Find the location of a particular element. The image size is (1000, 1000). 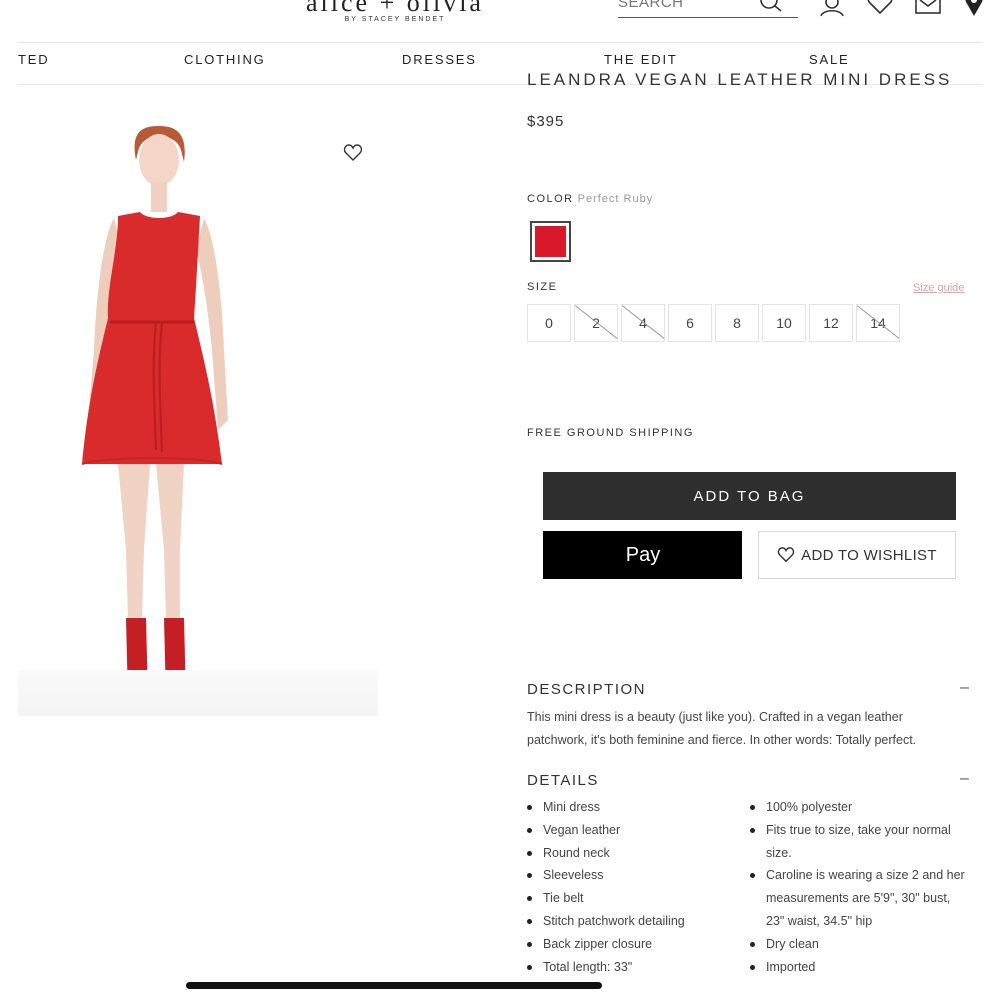

nav-item-the-edit: THE EDIT is located at coordinates (641, 59).